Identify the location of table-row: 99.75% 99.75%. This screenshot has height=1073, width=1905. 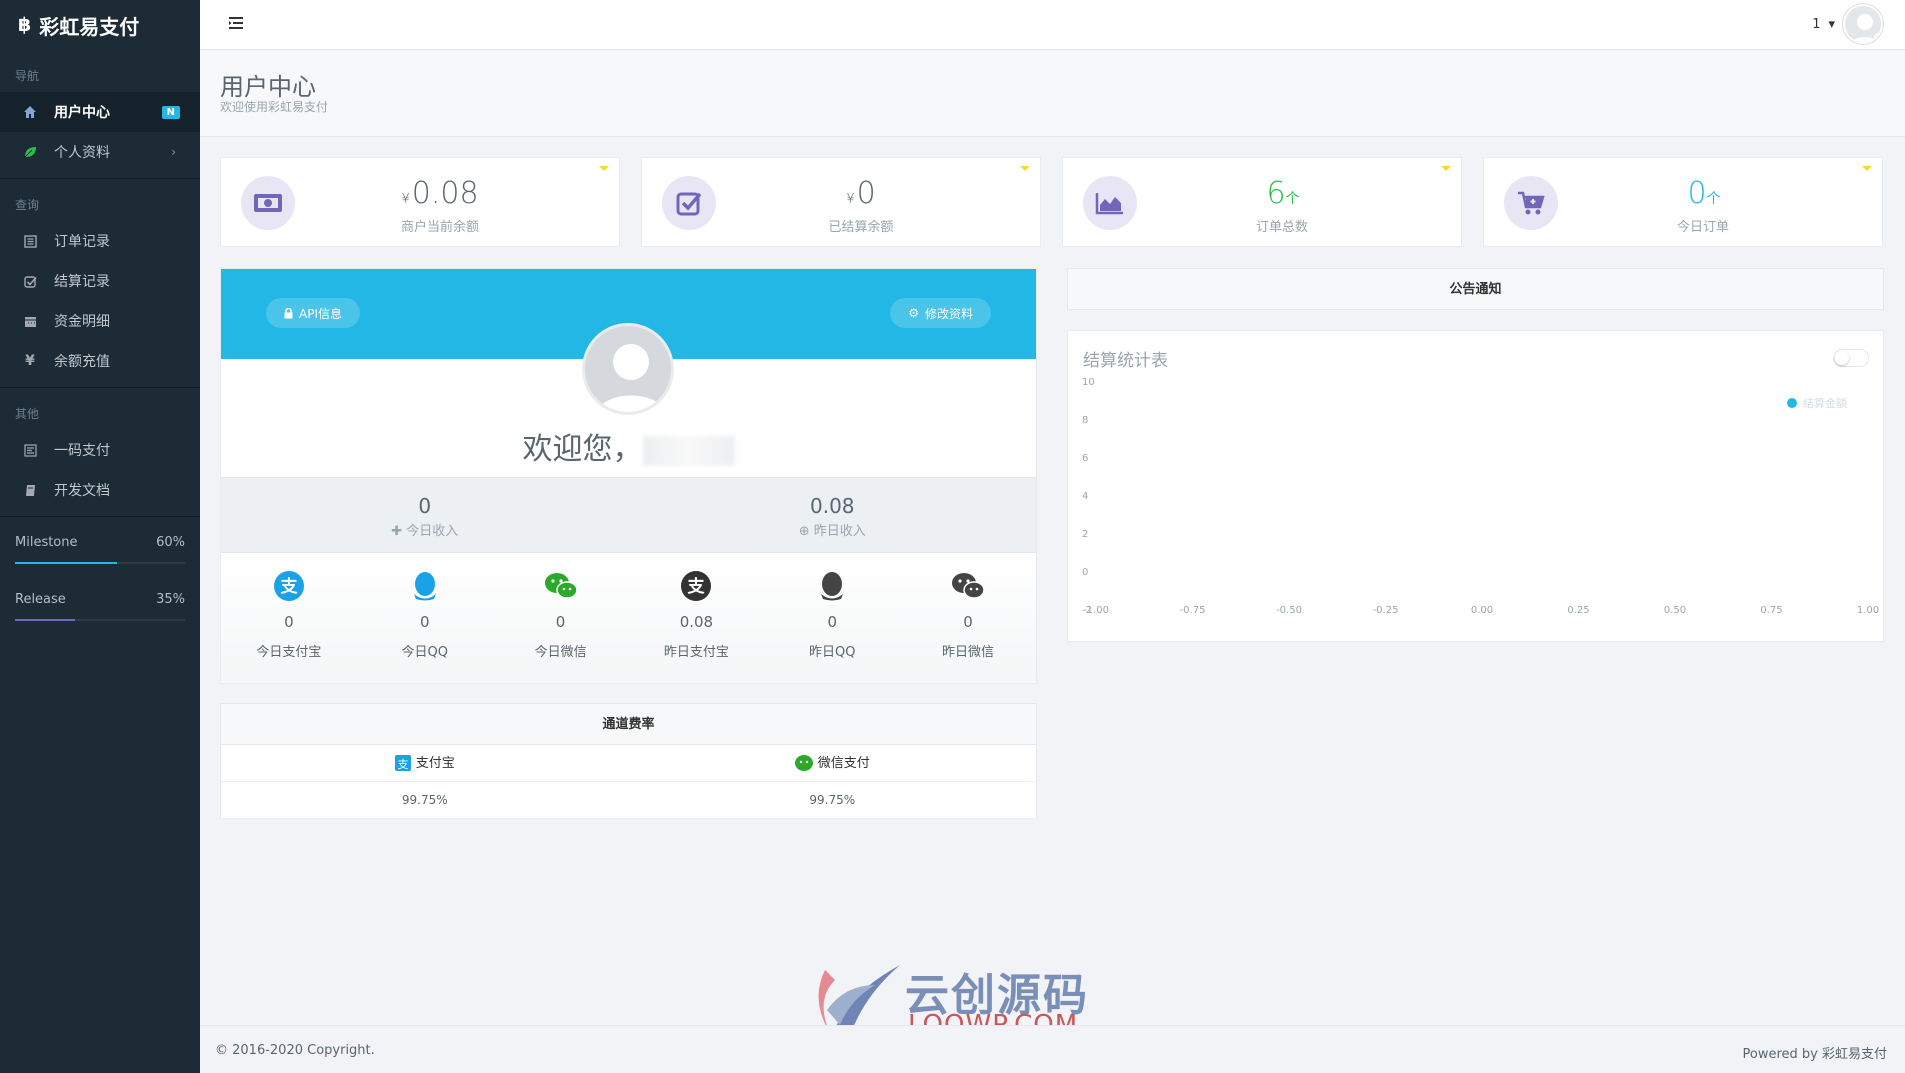
(628, 800).